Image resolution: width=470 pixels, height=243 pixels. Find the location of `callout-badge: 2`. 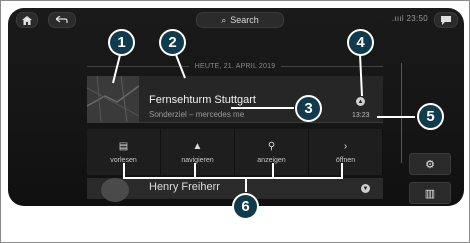

callout-badge: 2 is located at coordinates (172, 42).